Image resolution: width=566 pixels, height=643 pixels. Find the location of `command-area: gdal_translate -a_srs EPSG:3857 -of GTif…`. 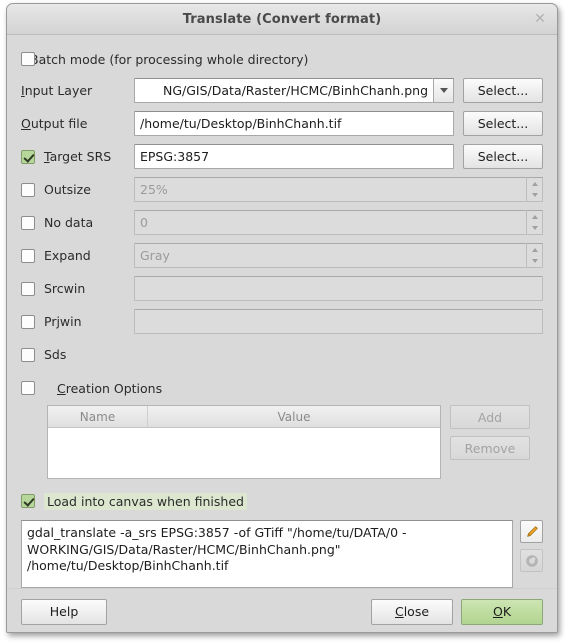

command-area: gdal_translate -a_srs EPSG:3857 -of GTif… is located at coordinates (282, 554).